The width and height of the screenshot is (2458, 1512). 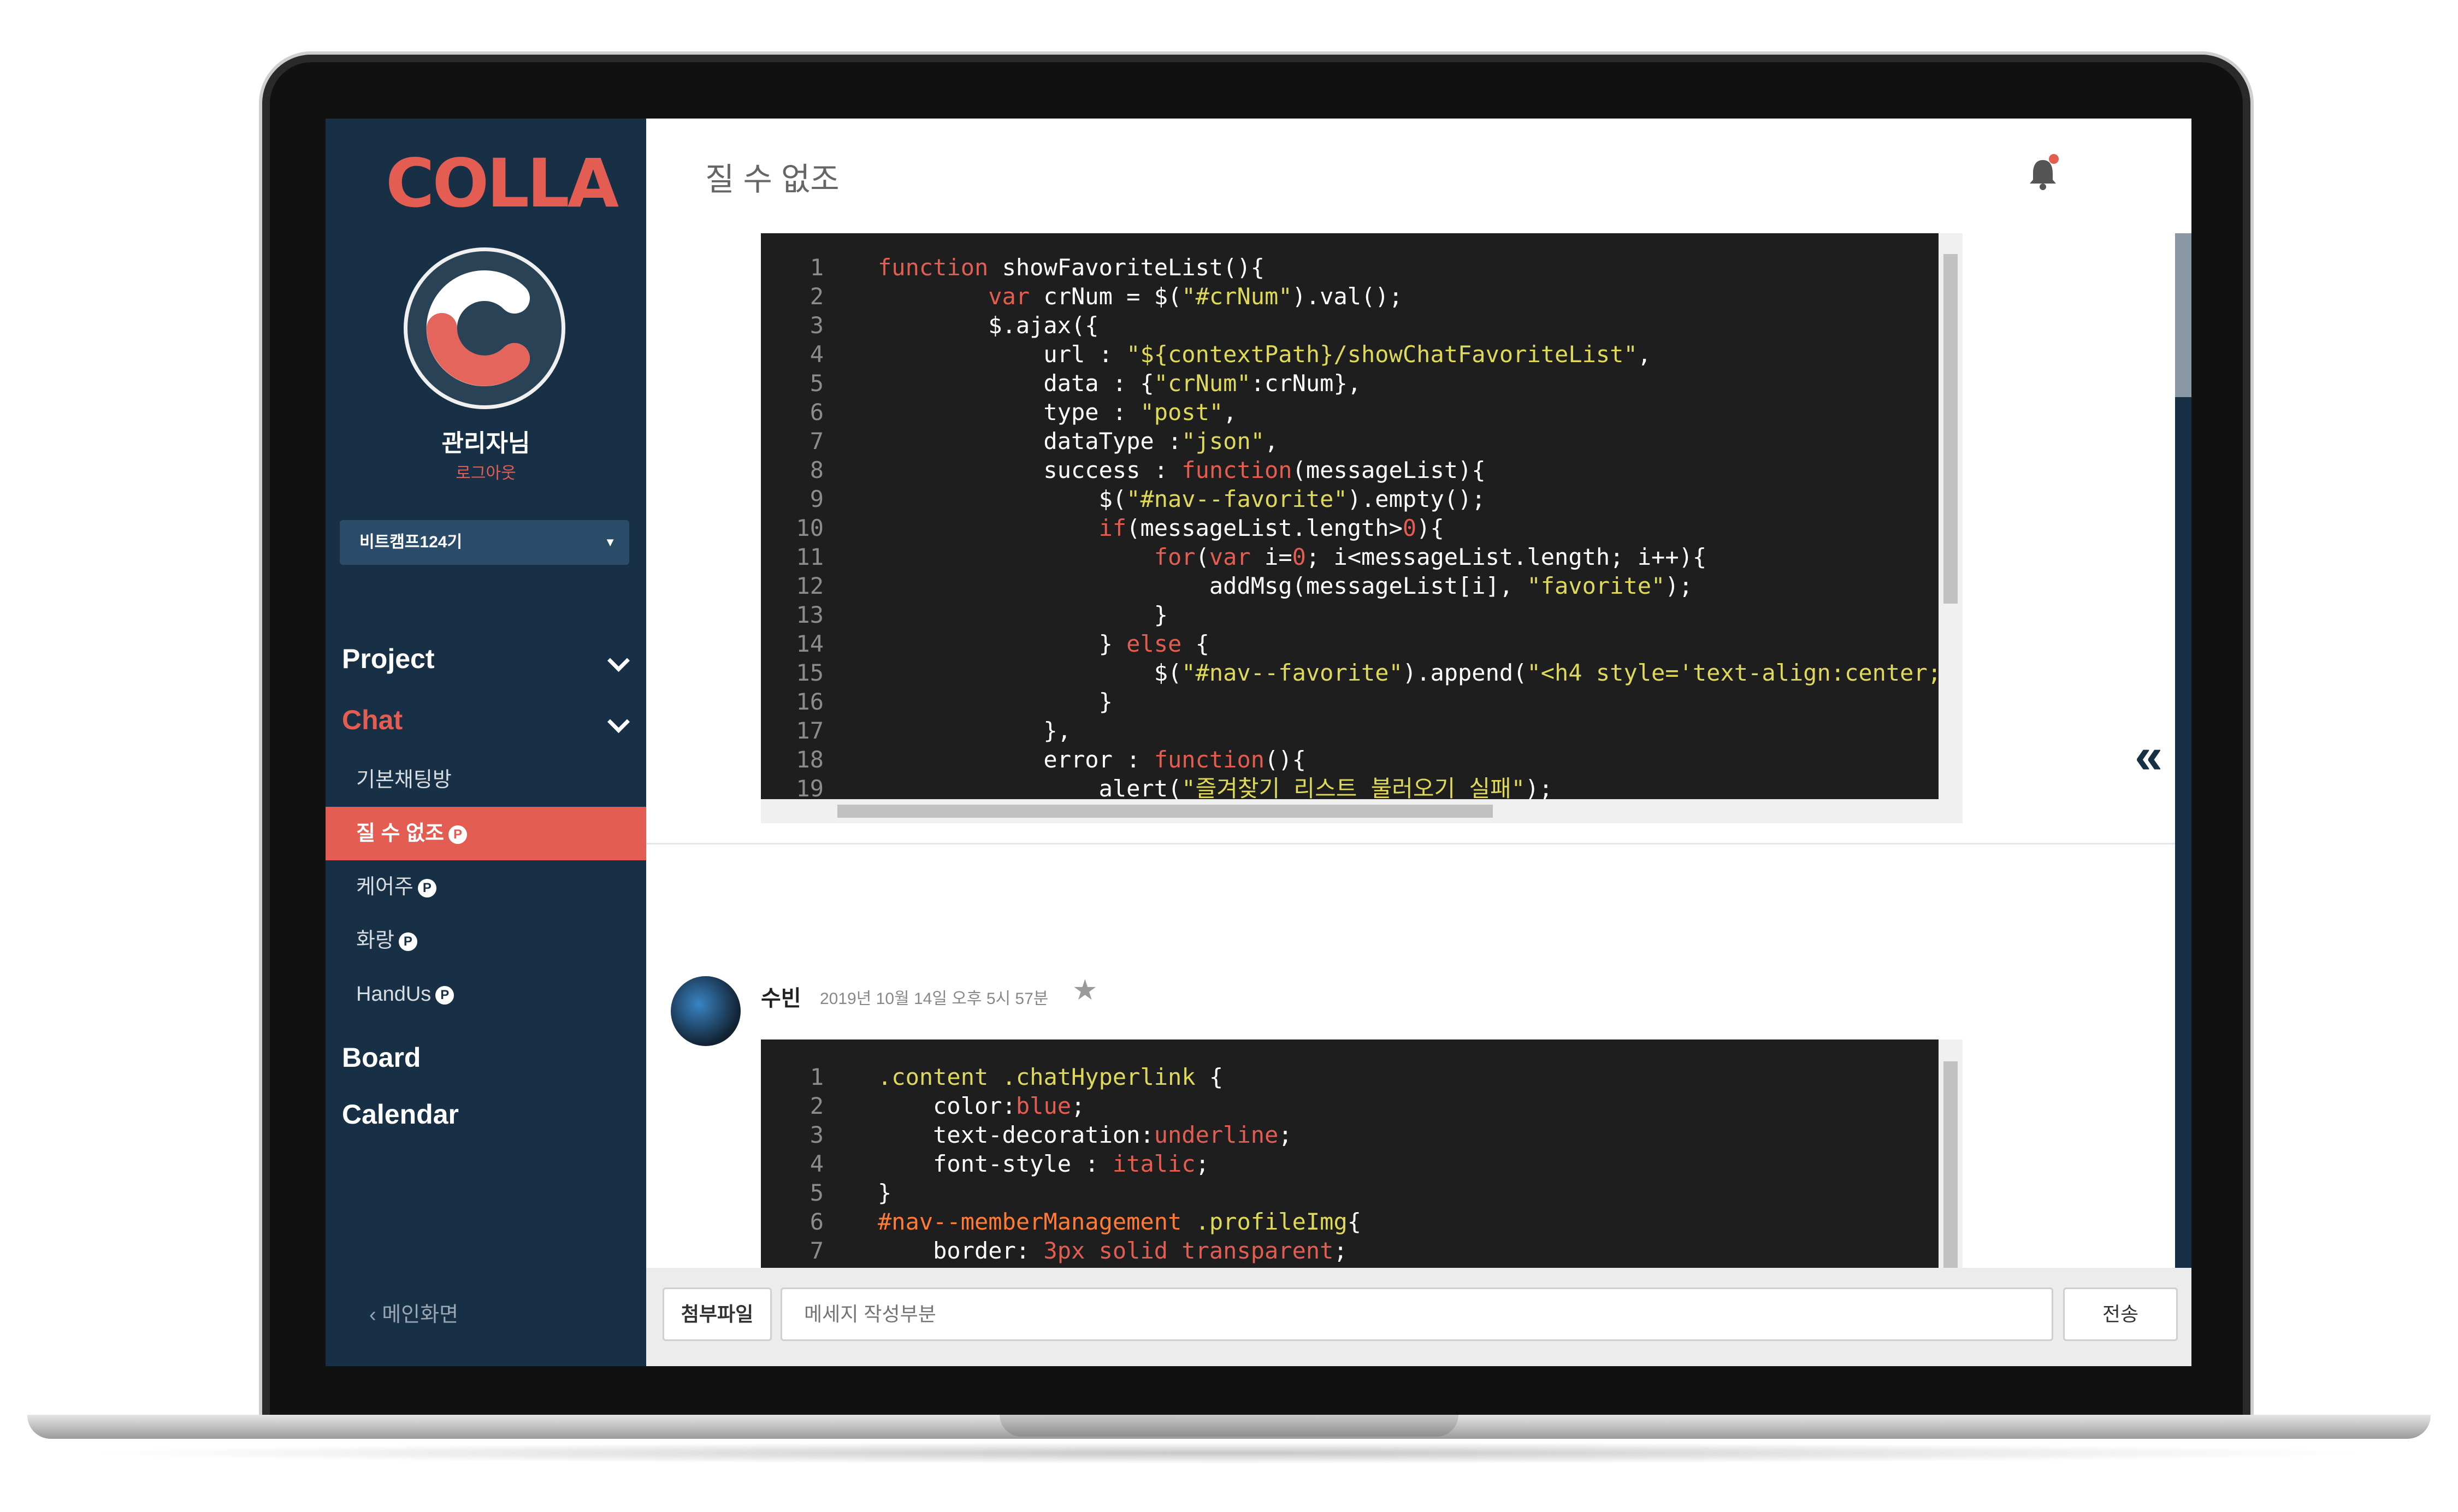 What do you see at coordinates (376, 1314) in the screenshot?
I see `chevron-left-icon: ‹` at bounding box center [376, 1314].